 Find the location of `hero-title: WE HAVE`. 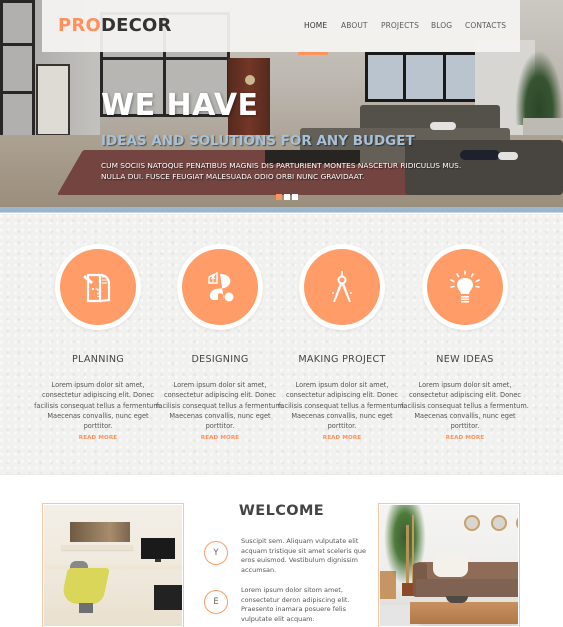

hero-title: WE HAVE is located at coordinates (180, 105).